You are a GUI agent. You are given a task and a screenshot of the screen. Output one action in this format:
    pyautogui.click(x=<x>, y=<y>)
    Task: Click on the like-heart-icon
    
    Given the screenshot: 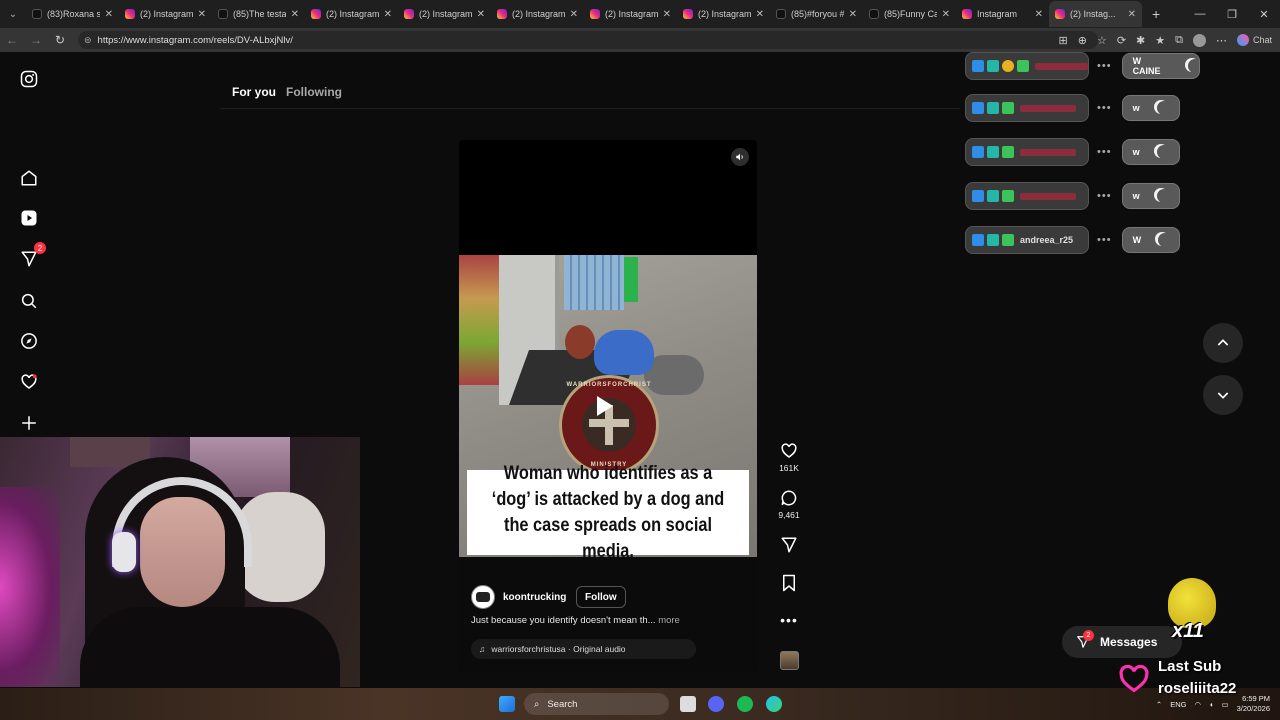 What is the action you would take?
    pyautogui.click(x=789, y=451)
    